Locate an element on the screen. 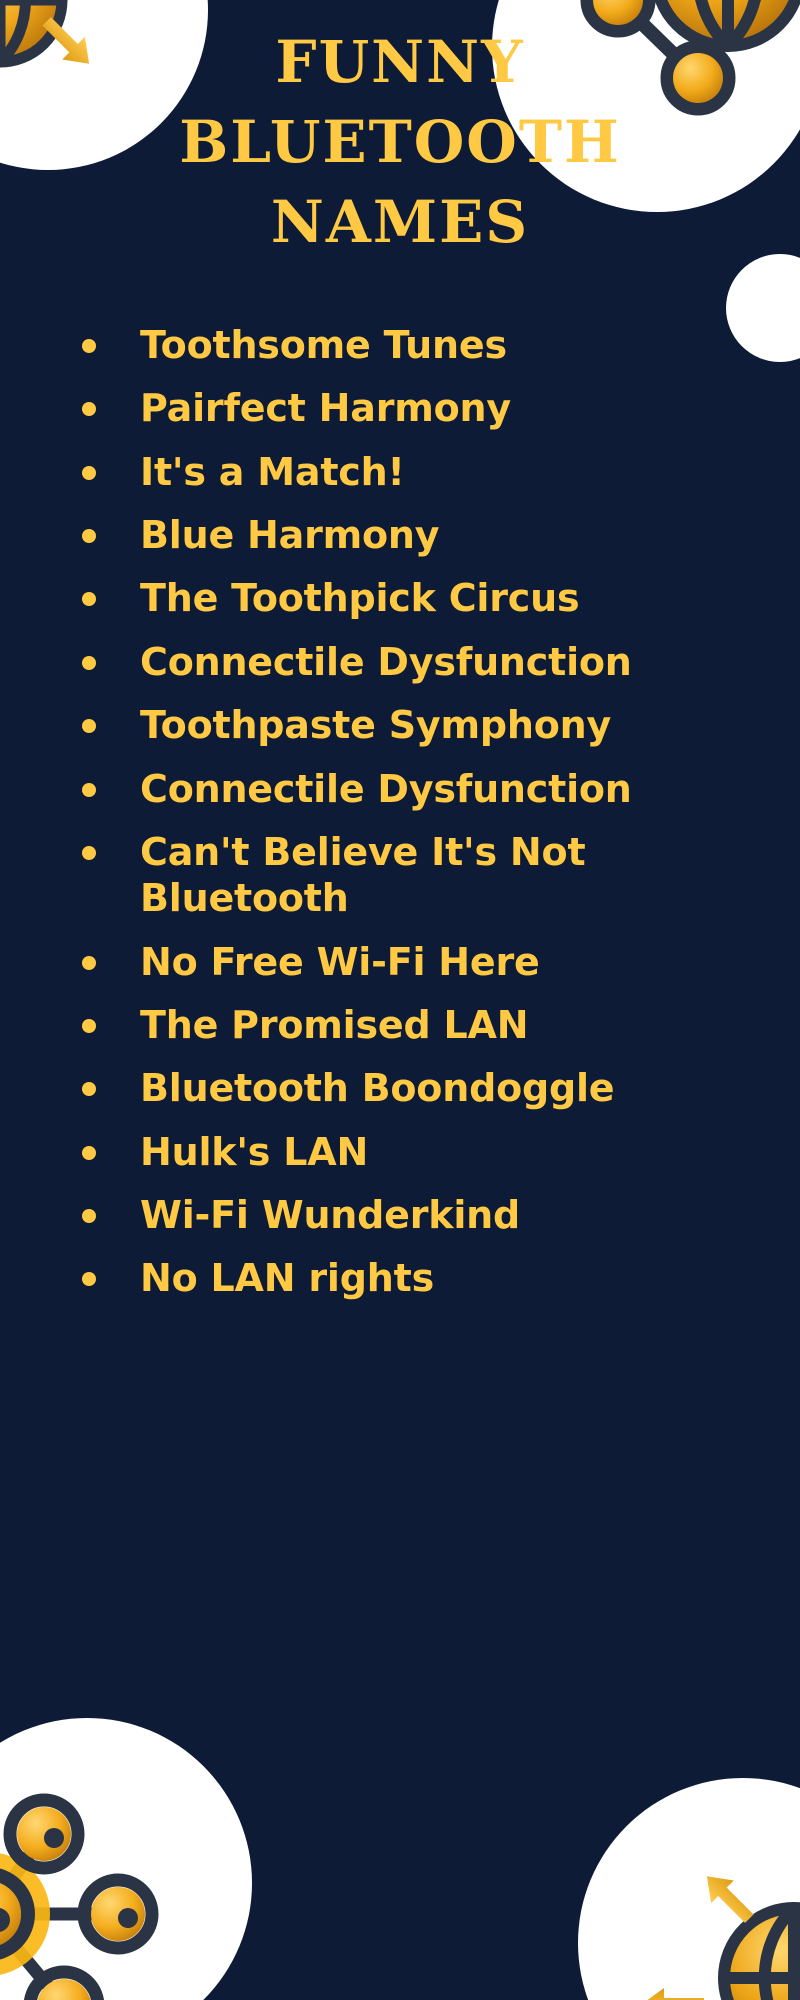  list-item: Bluetooth Boondoggle is located at coordinates (424, 1088).